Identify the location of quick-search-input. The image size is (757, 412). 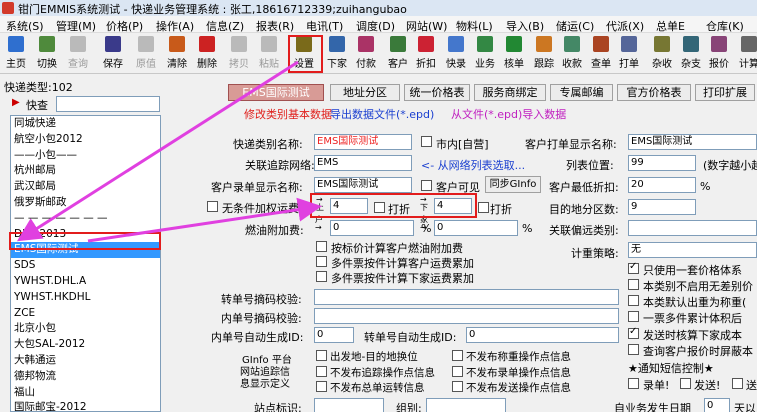
(108, 104).